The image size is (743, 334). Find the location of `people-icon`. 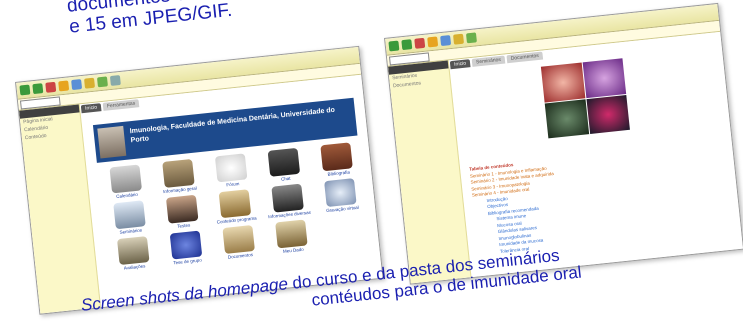

people-icon is located at coordinates (182, 209).